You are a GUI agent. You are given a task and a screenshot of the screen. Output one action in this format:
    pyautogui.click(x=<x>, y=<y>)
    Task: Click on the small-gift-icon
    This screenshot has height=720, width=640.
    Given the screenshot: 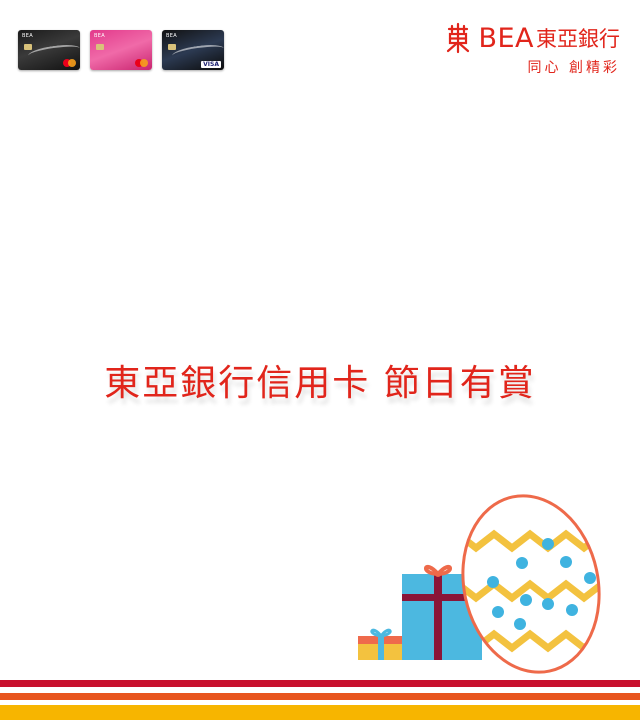 What is the action you would take?
    pyautogui.click(x=381, y=644)
    